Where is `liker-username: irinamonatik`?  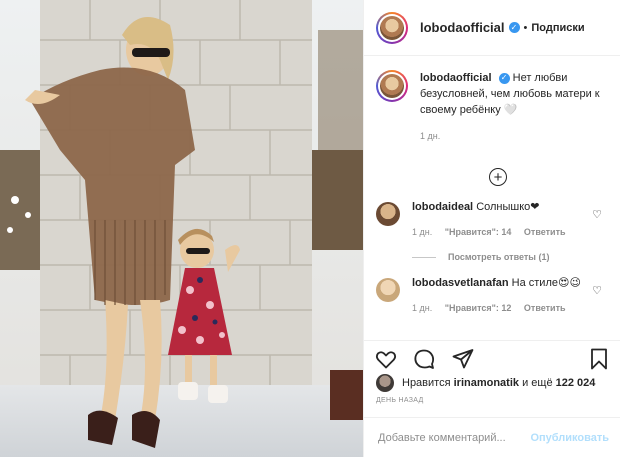
liker-username: irinamonatik is located at coordinates (486, 383).